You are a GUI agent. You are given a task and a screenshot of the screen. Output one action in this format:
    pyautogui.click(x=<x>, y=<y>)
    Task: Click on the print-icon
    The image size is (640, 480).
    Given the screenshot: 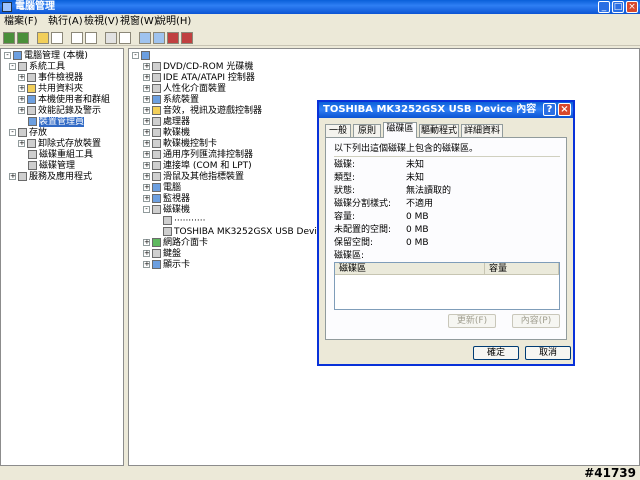 What is the action you would take?
    pyautogui.click(x=91, y=38)
    